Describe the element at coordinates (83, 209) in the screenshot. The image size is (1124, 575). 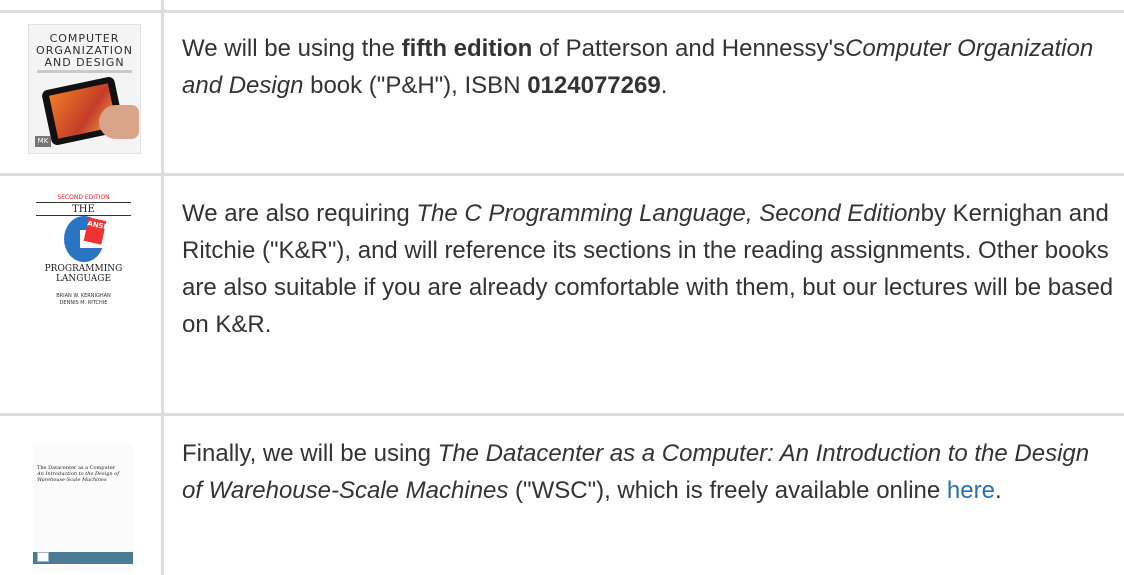
I see `cover-the: THE` at that location.